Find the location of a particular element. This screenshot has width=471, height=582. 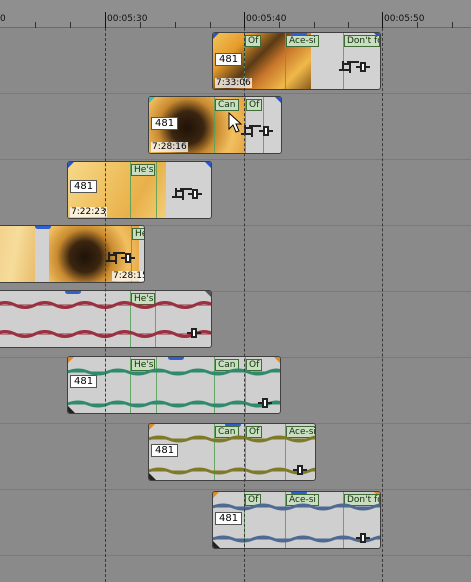

video-event-2: Can Of 481 7:28:16 is located at coordinates (215, 125).